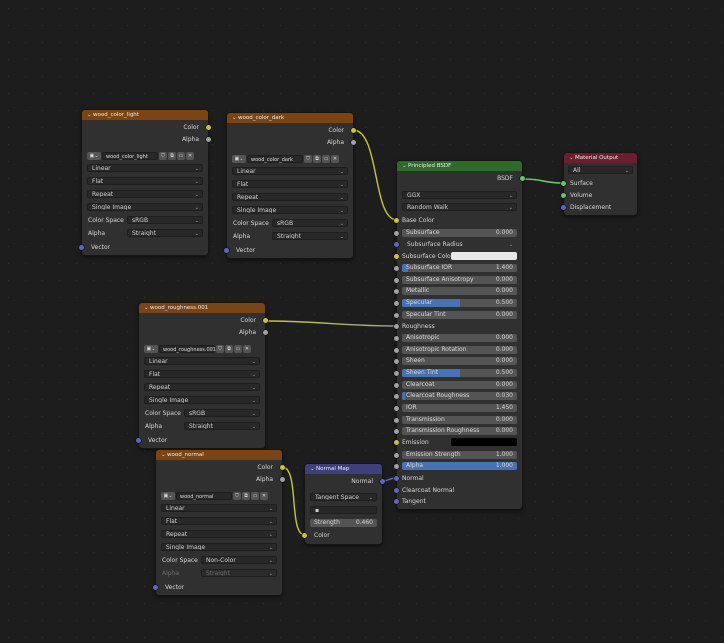  I want to click on fake-user-shield-icon: ⛉, so click(308, 158).